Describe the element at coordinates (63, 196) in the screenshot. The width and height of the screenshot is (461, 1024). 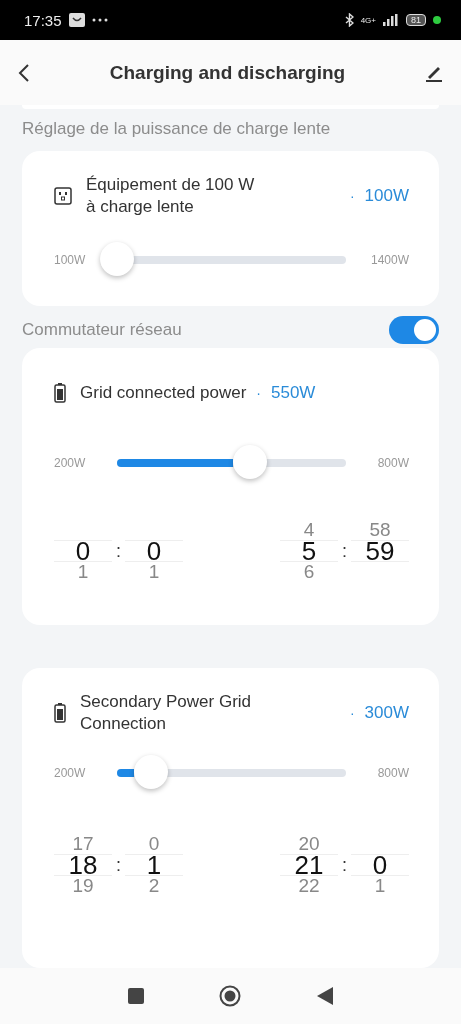
I see `outlet-icon` at that location.